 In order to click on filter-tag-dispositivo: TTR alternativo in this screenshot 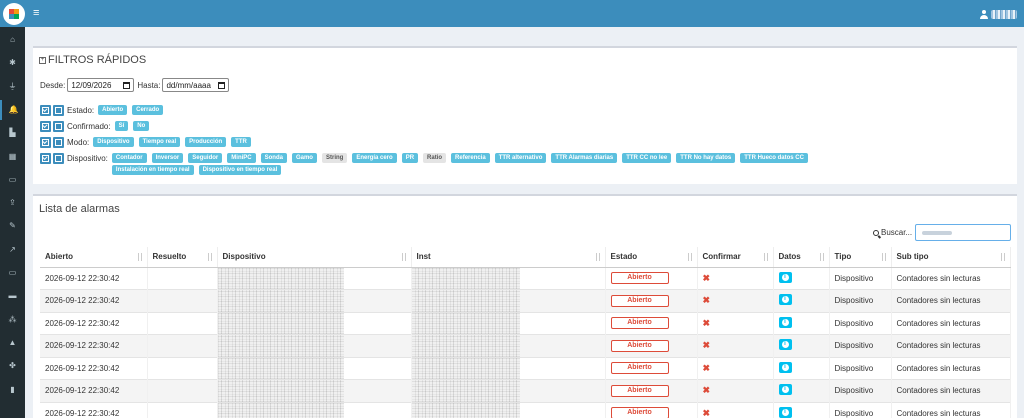, I will do `click(520, 158)`.